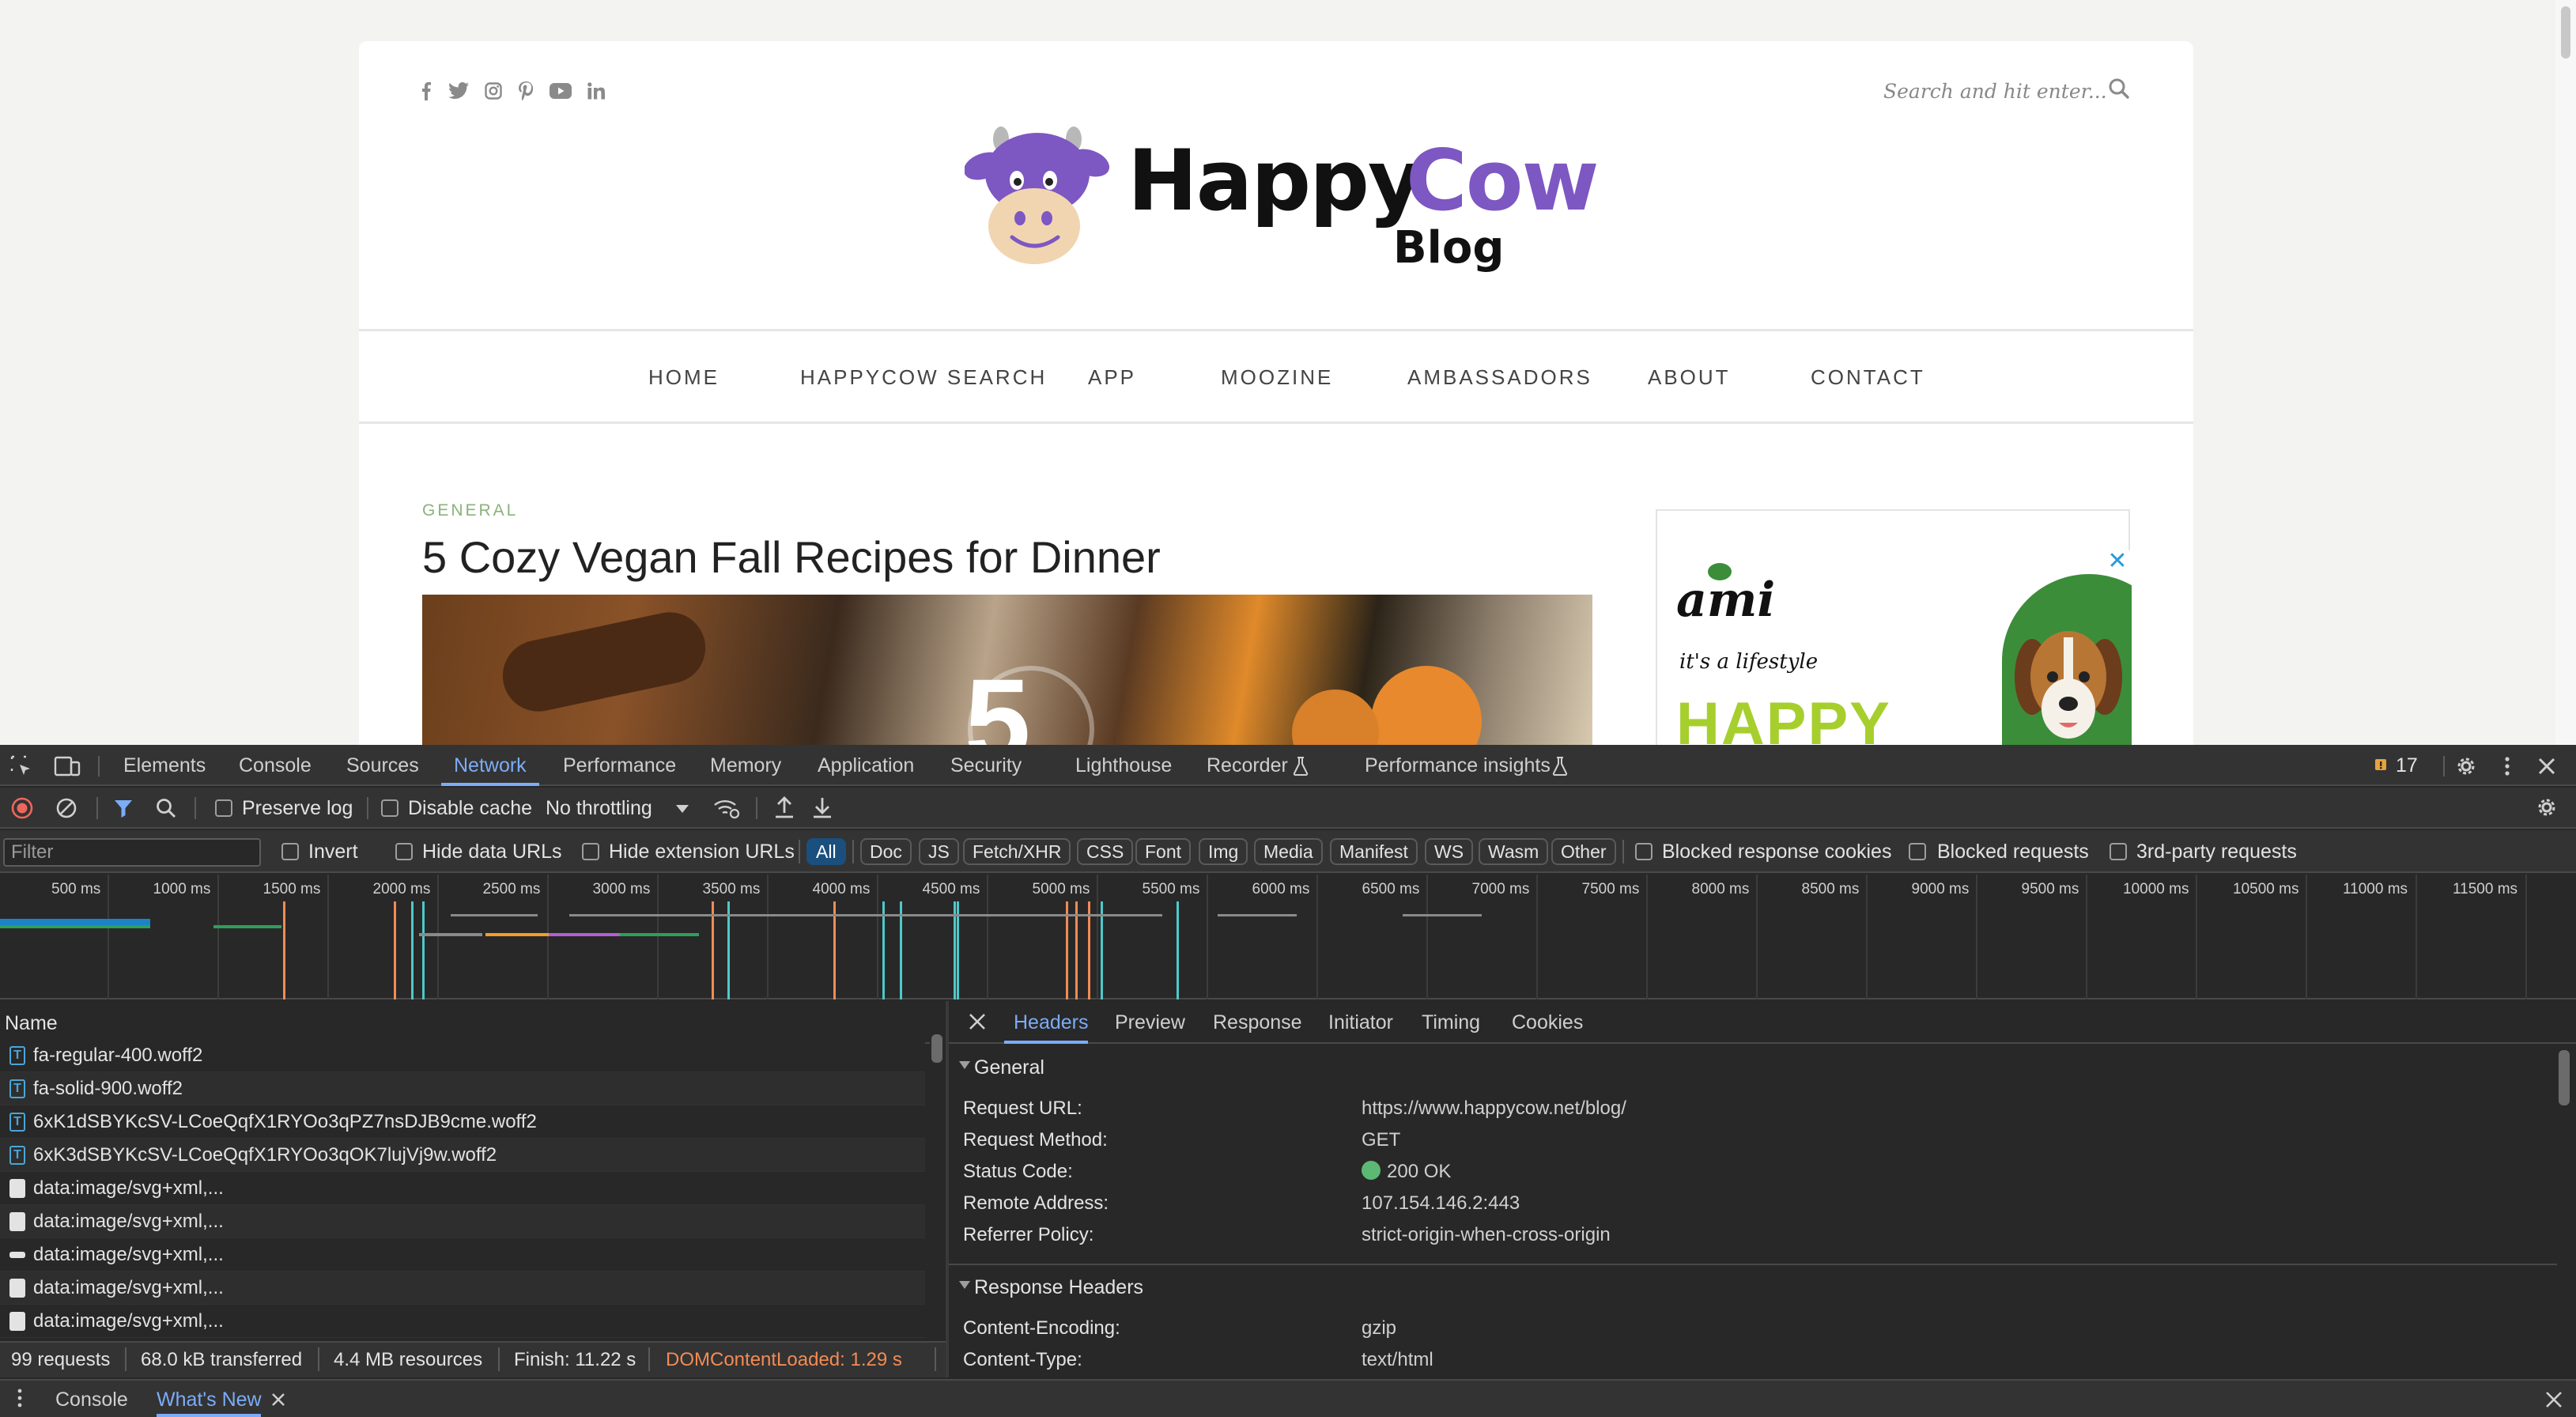 The width and height of the screenshot is (2576, 1417). I want to click on filter-type-img: Img, so click(1223, 851).